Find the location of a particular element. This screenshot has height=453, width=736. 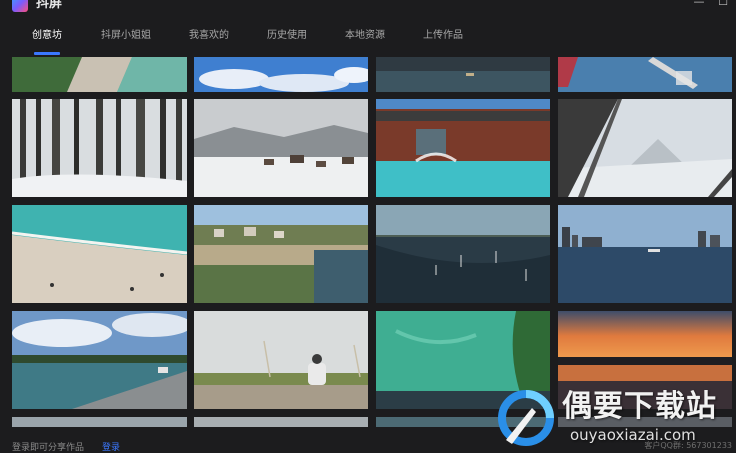

site-watermark: 偶要下载站 ouyaoxiazai.com is located at coordinates (616, 418).